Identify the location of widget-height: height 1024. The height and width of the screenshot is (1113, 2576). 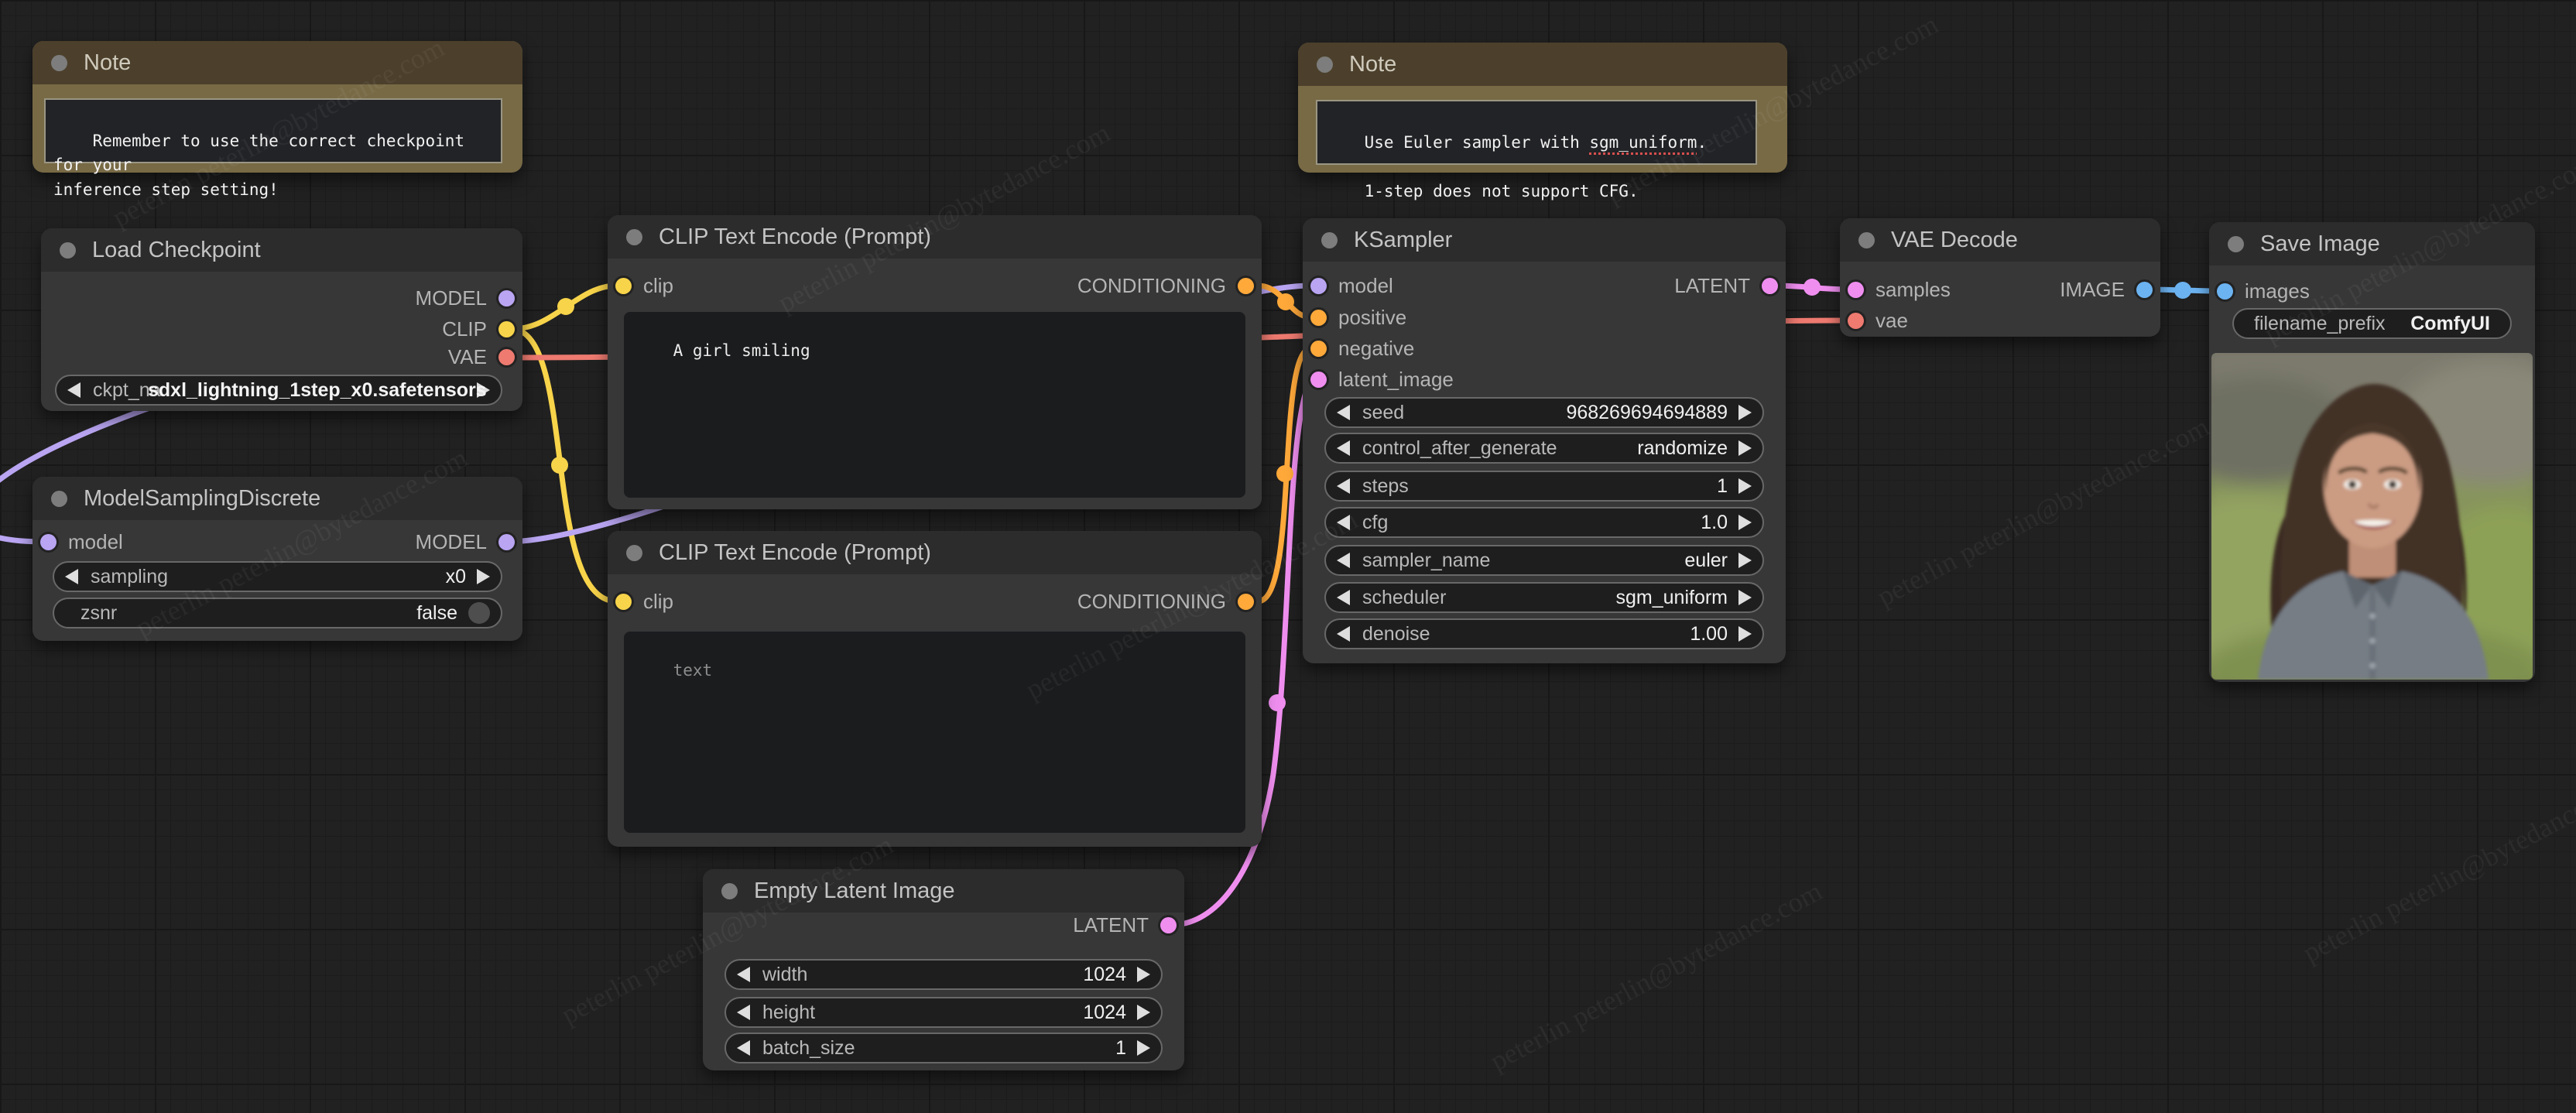
(943, 1012).